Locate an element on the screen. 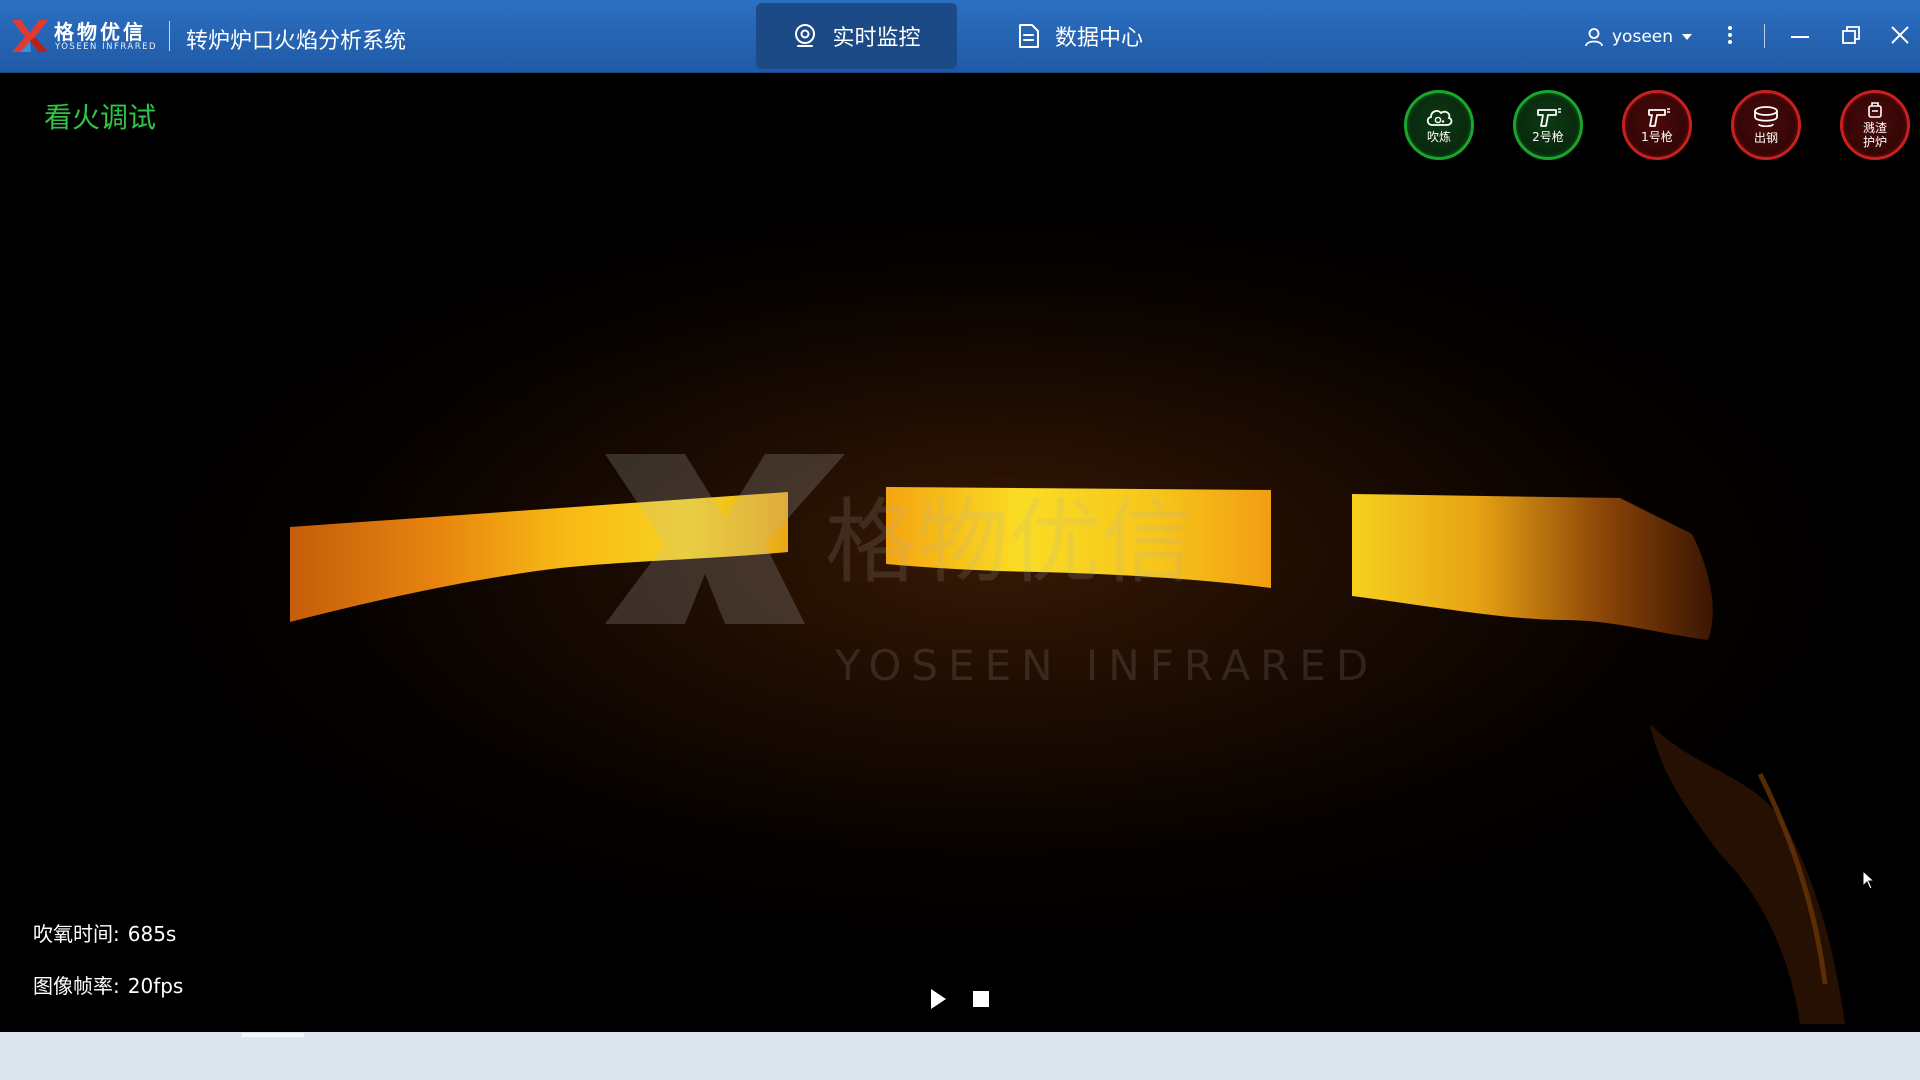  brand-logo-icon is located at coordinates (30, 36).